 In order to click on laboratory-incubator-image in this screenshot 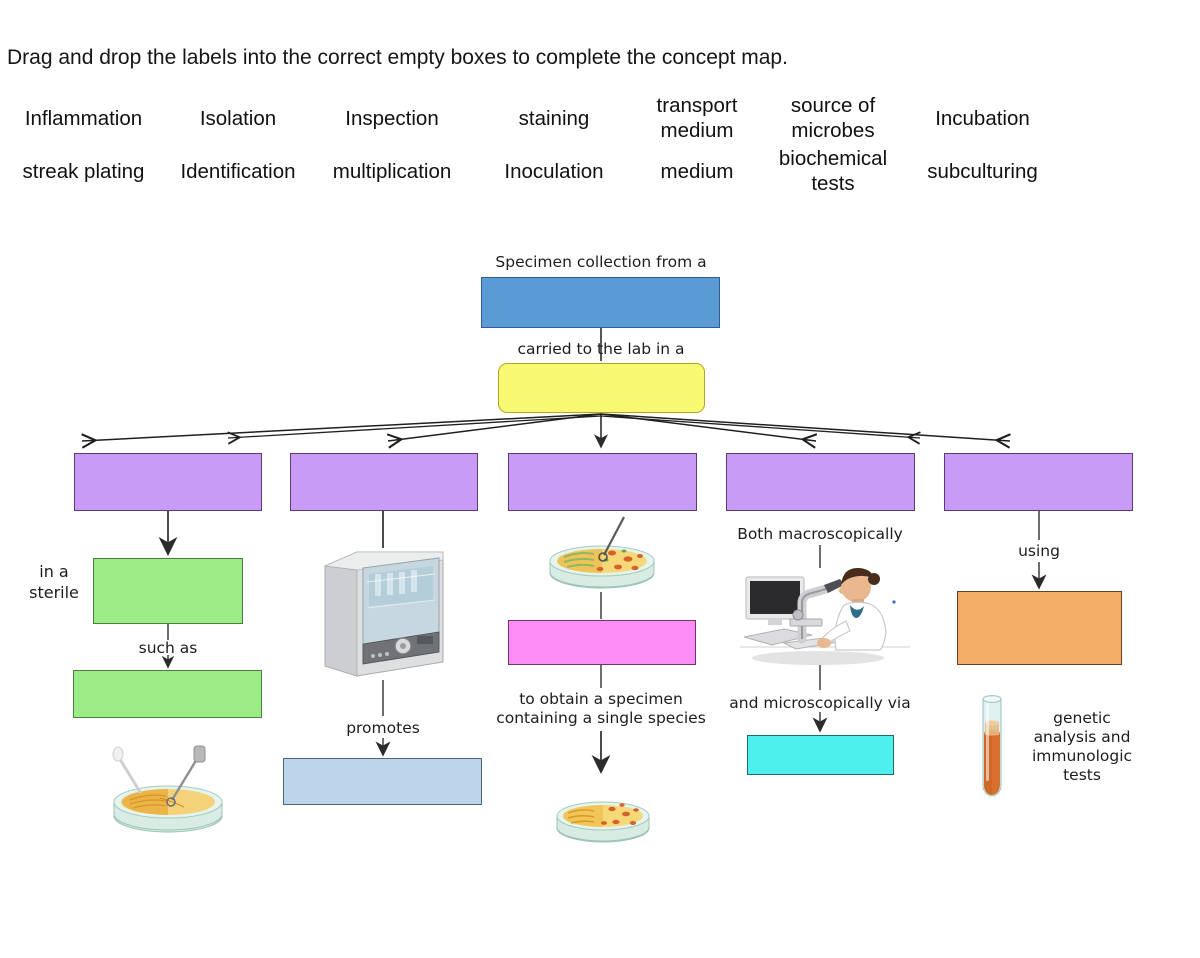, I will do `click(384, 614)`.